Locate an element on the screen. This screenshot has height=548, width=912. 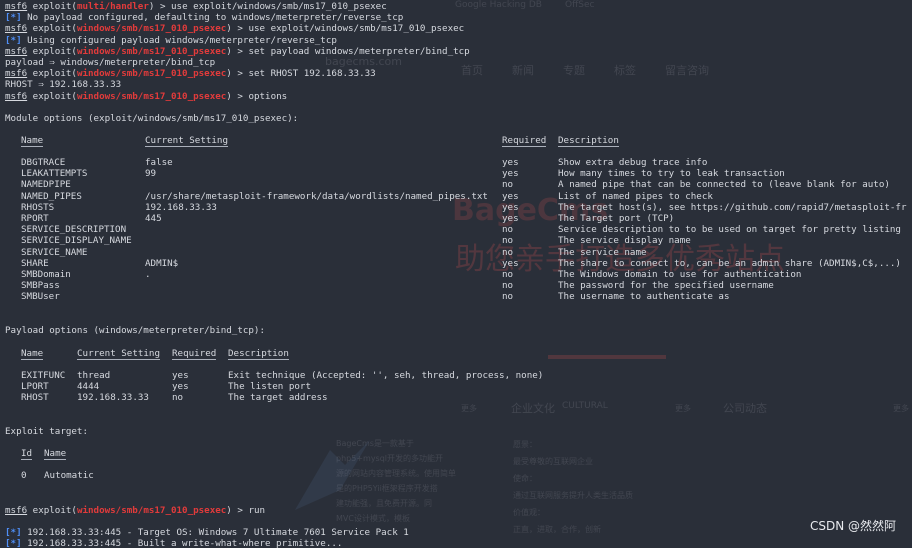
payload-row-cell: 192.168.33.33 is located at coordinates (113, 398).